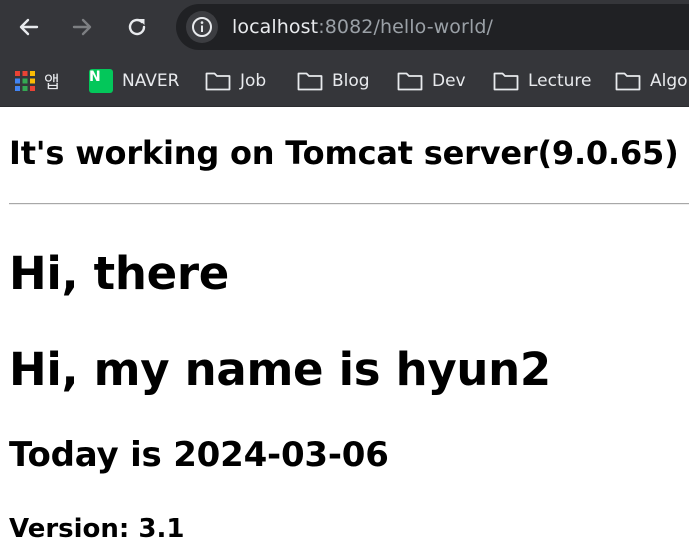 The height and width of the screenshot is (554, 689). I want to click on info-icon, so click(202, 27).